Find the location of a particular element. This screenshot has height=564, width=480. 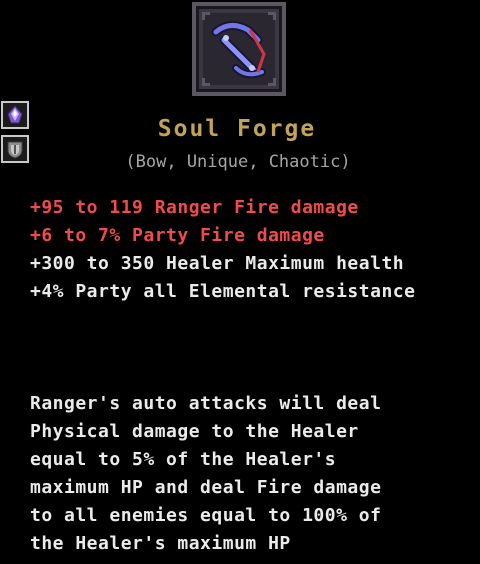

stat-line: +95 to 119 Ranger Fire damage is located at coordinates (194, 207).